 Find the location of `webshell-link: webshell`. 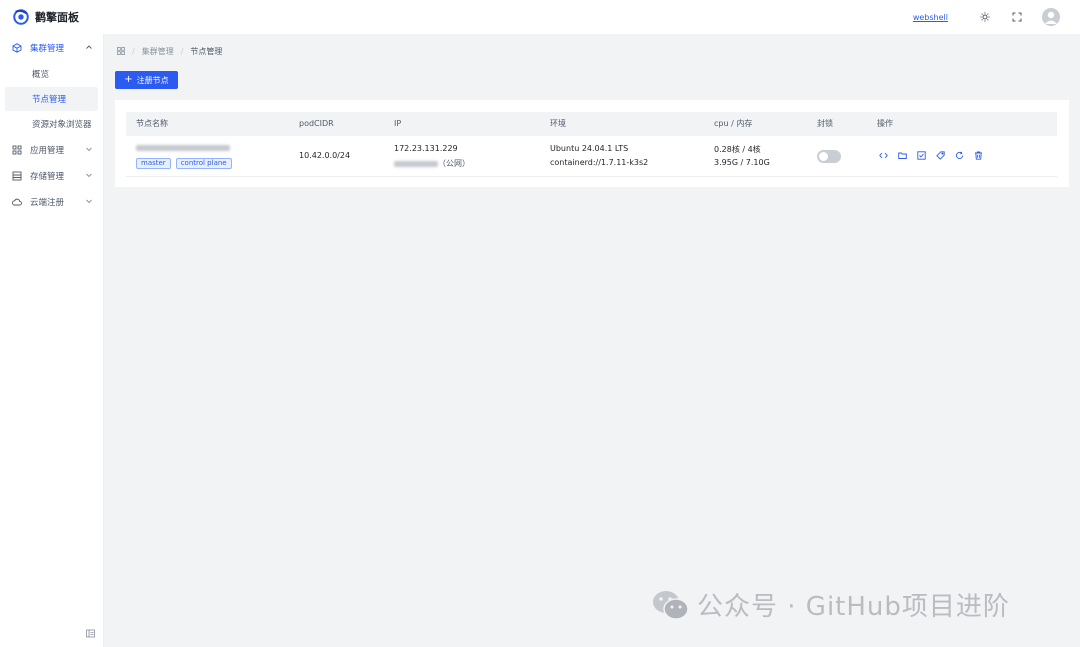

webshell-link: webshell is located at coordinates (930, 17).